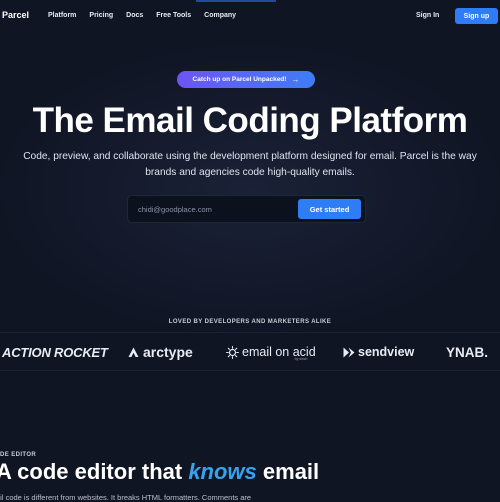 The width and height of the screenshot is (500, 502). What do you see at coordinates (236, 1) in the screenshot?
I see `nav-accent-line` at bounding box center [236, 1].